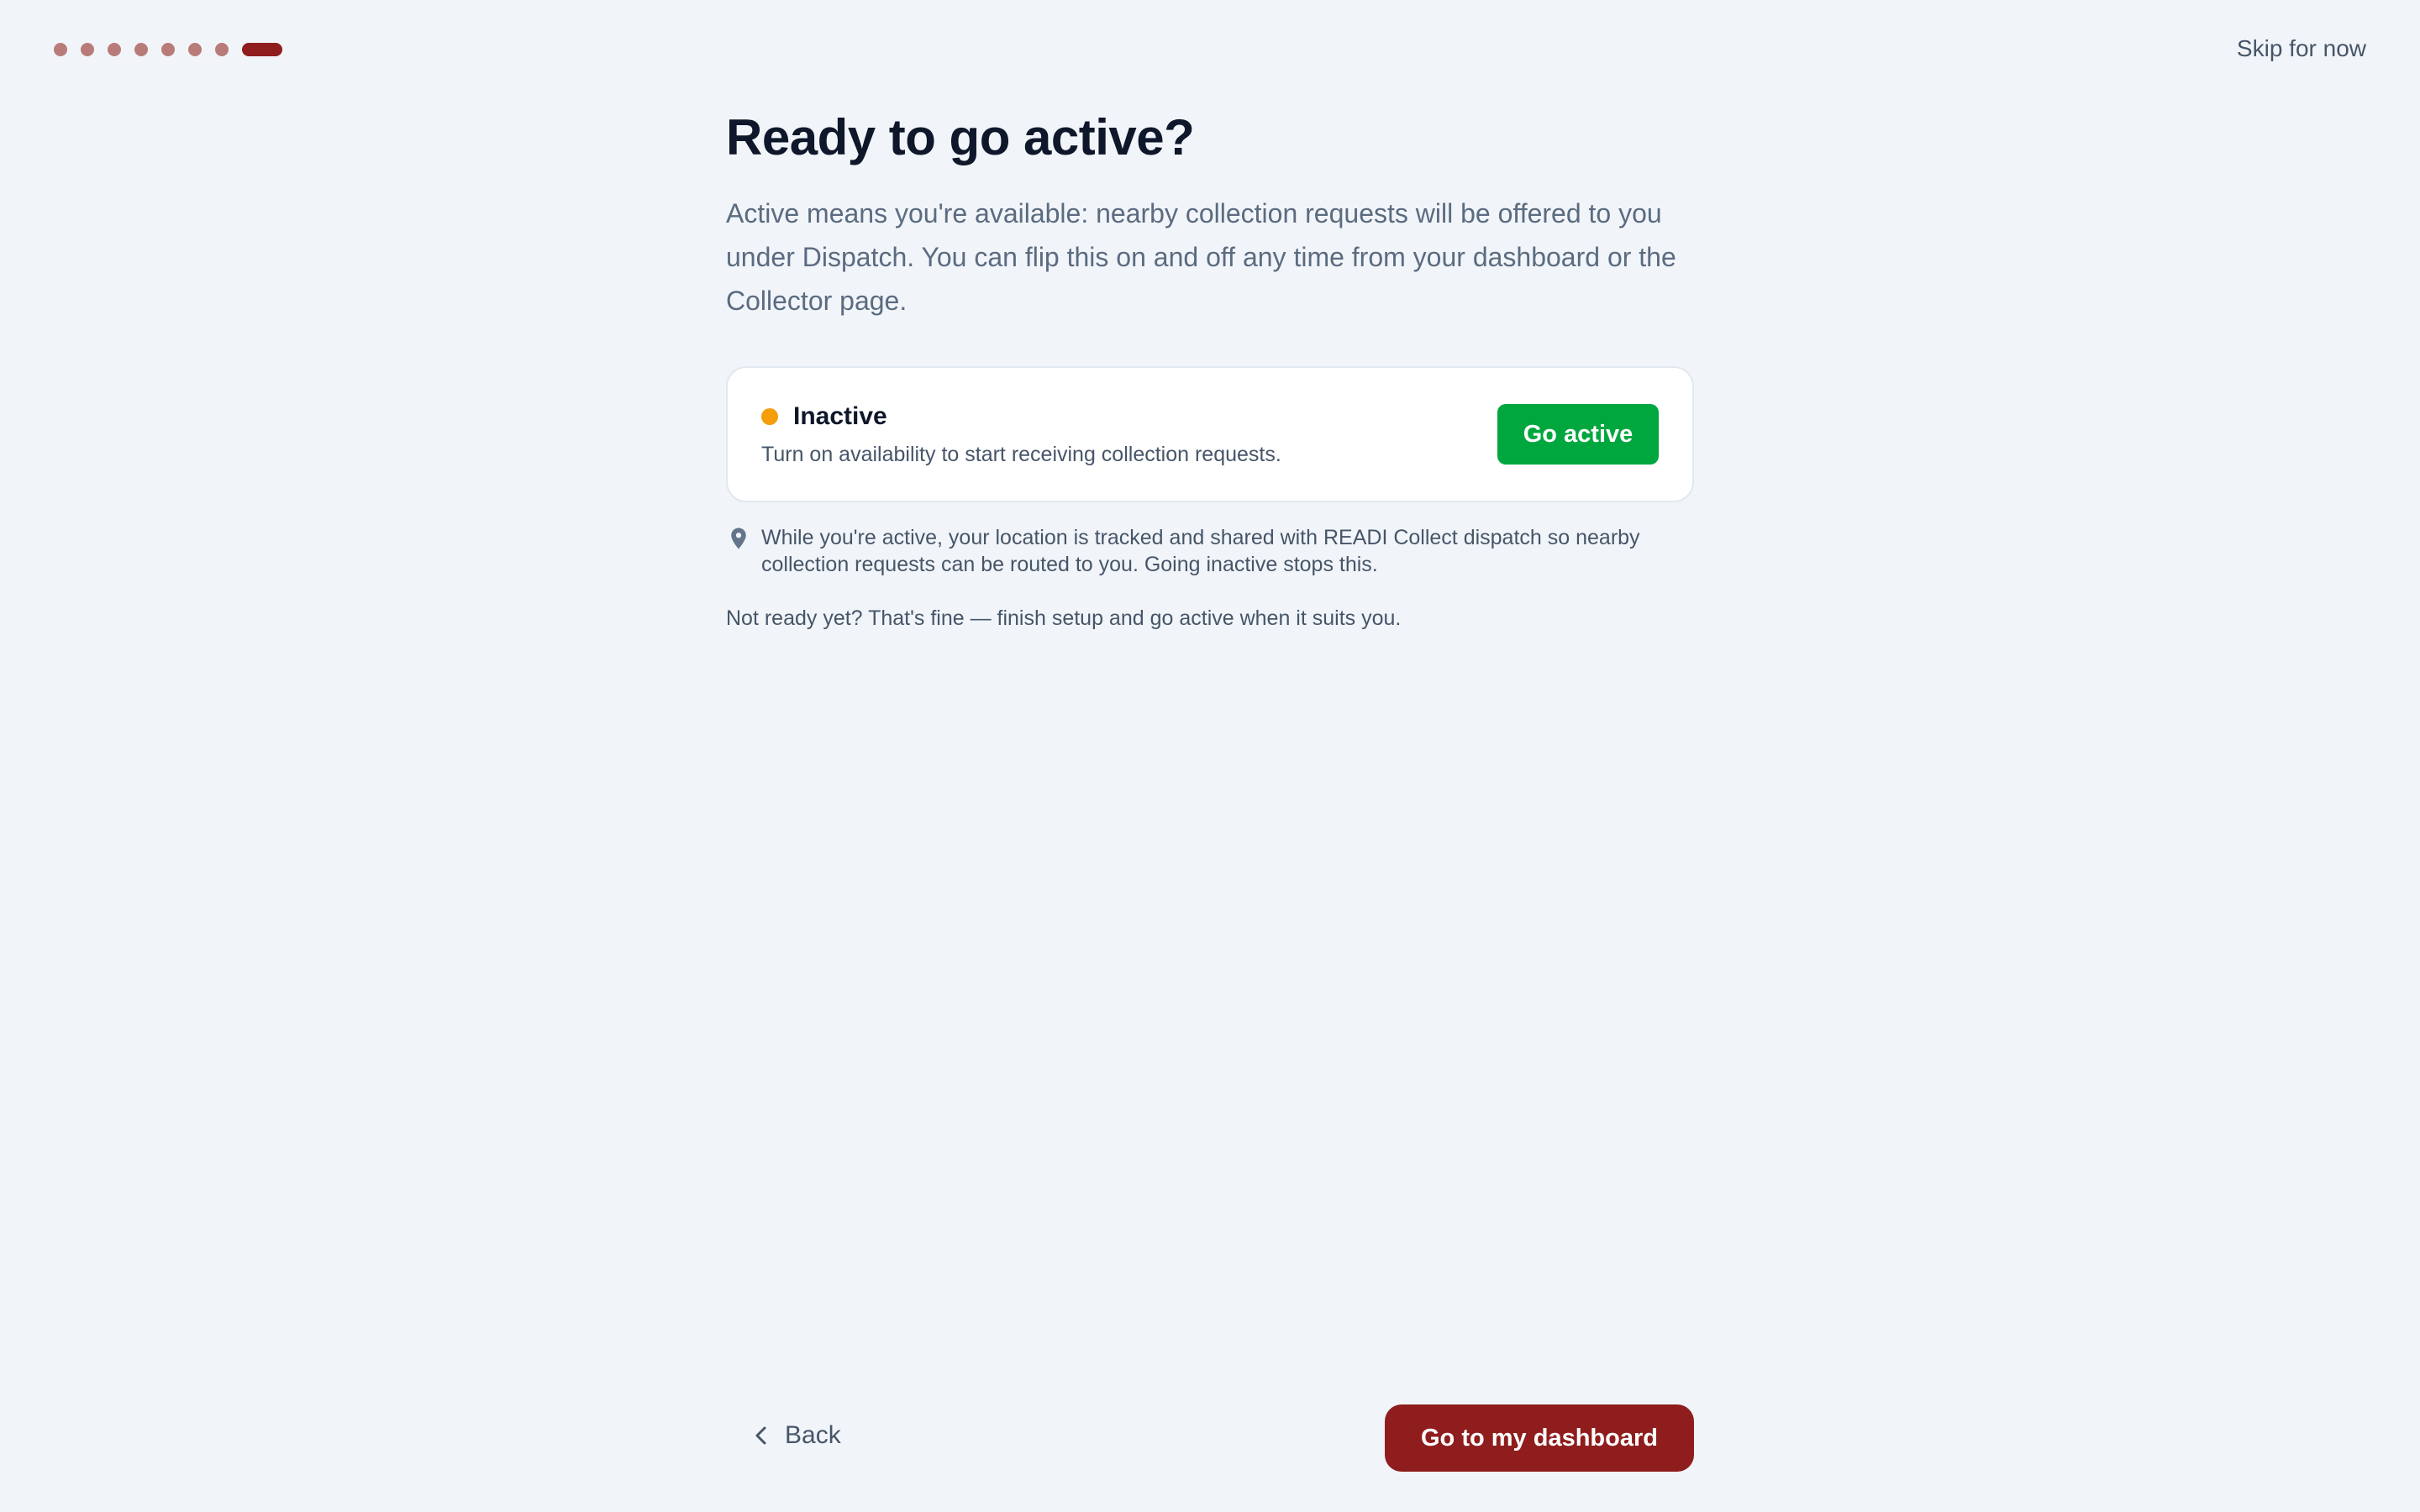  I want to click on back-button-label: Back, so click(813, 1435).